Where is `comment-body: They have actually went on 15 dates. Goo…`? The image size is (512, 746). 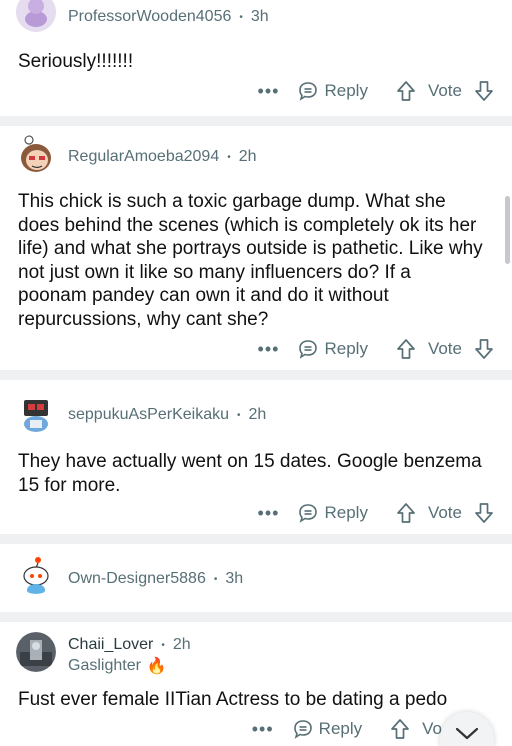 comment-body: They have actually went on 15 dates. Goo… is located at coordinates (250, 473).